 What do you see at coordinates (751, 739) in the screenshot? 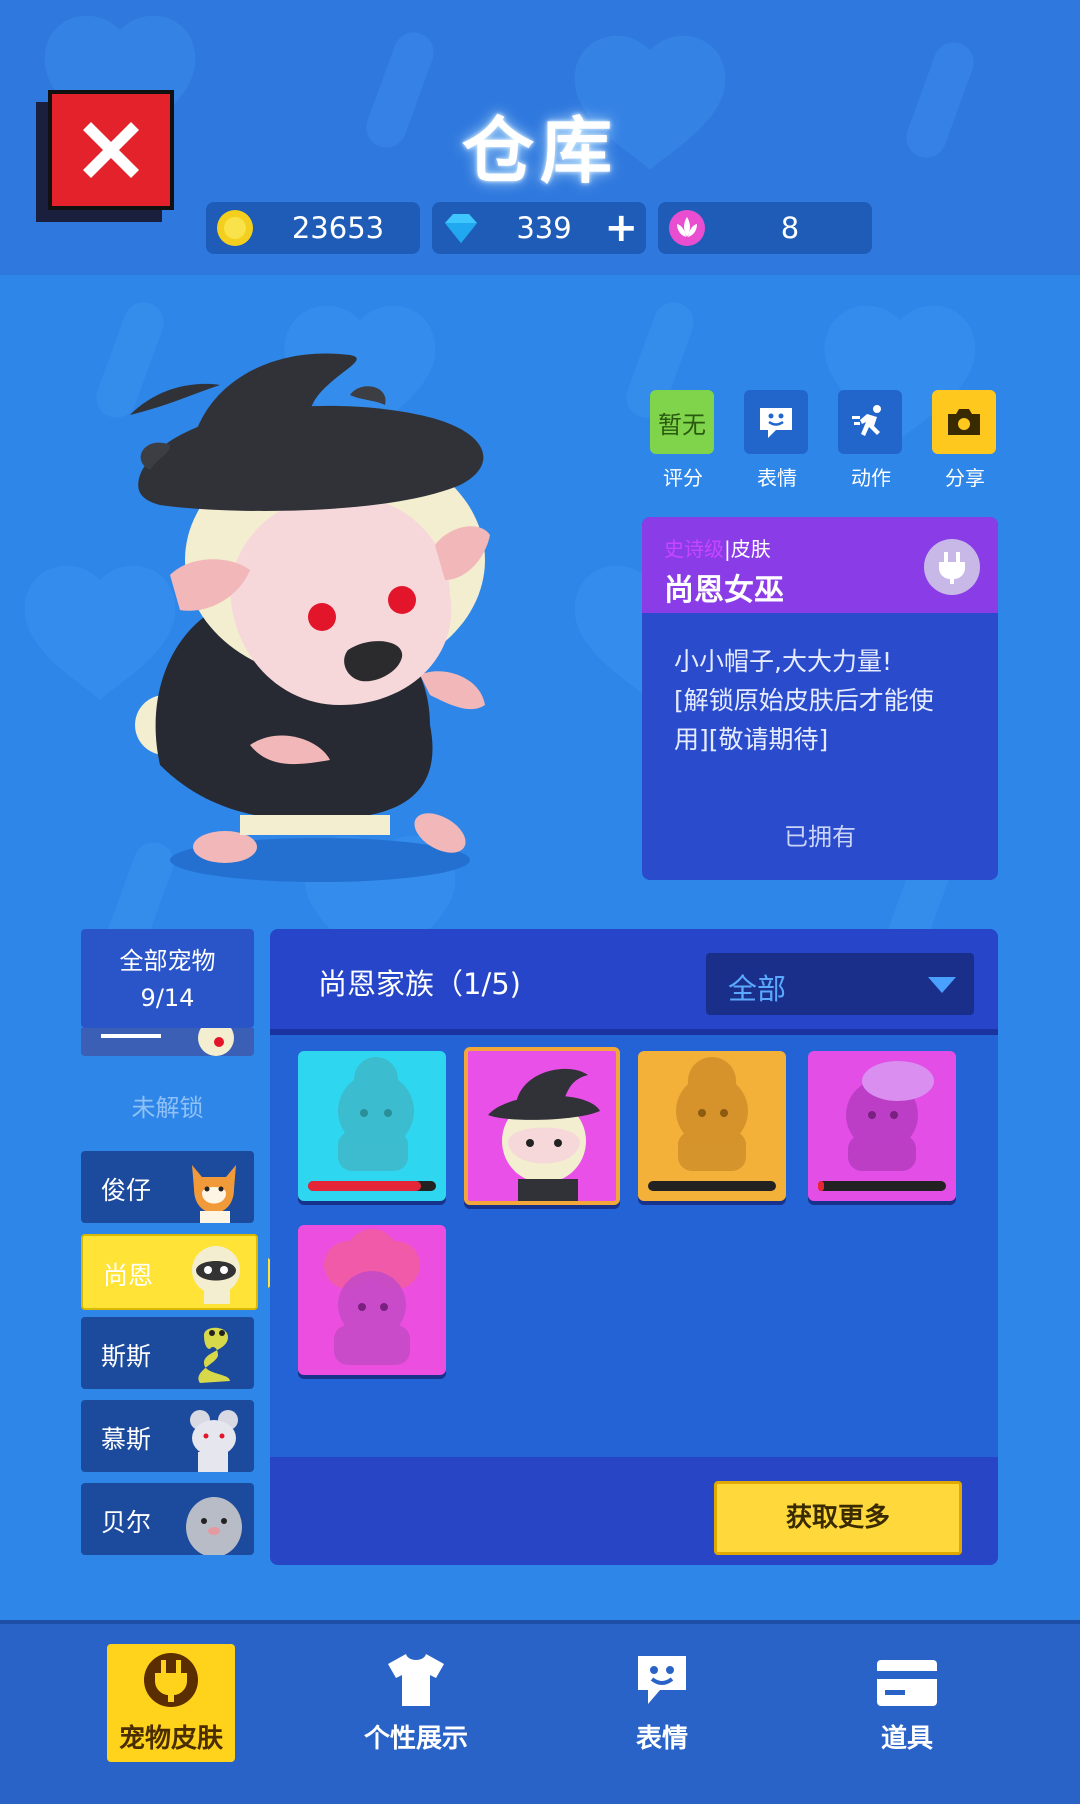
I see `skin-description-line: 用][敬请期待]` at bounding box center [751, 739].